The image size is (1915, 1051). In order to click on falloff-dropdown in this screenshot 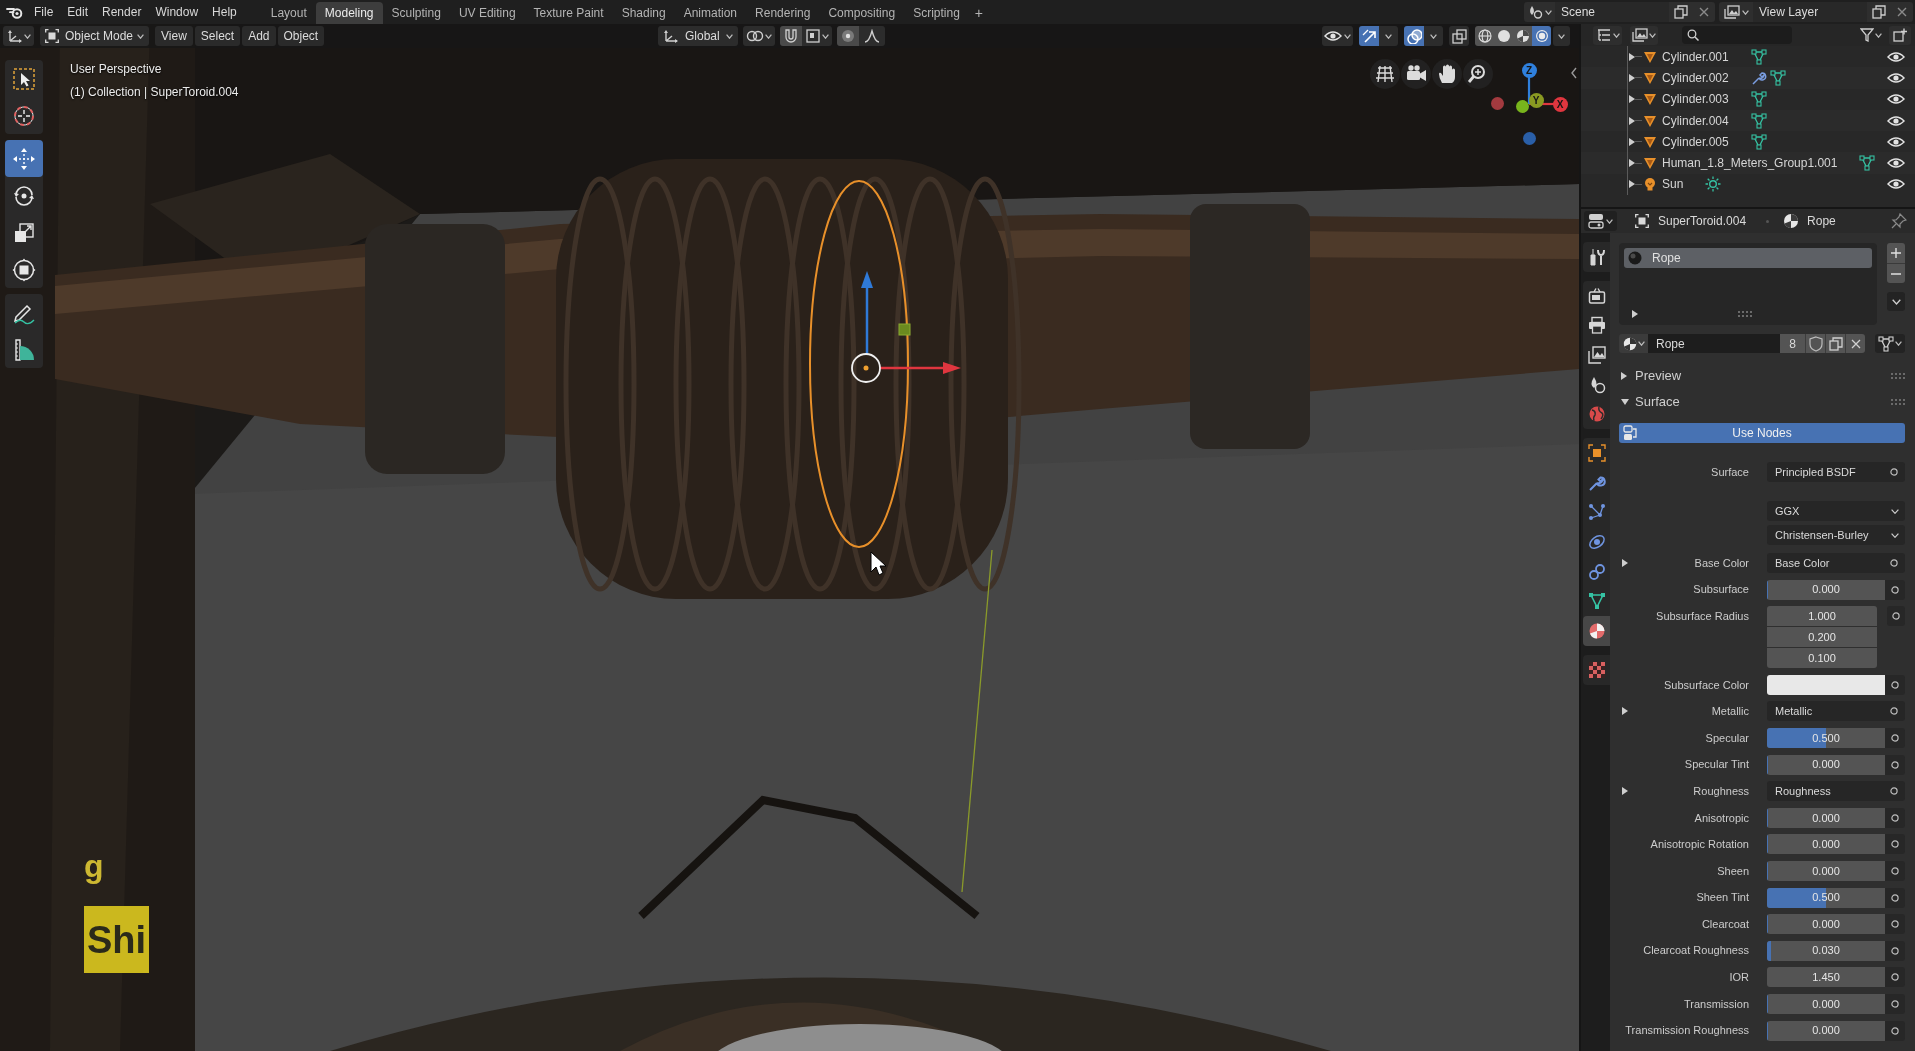, I will do `click(872, 36)`.